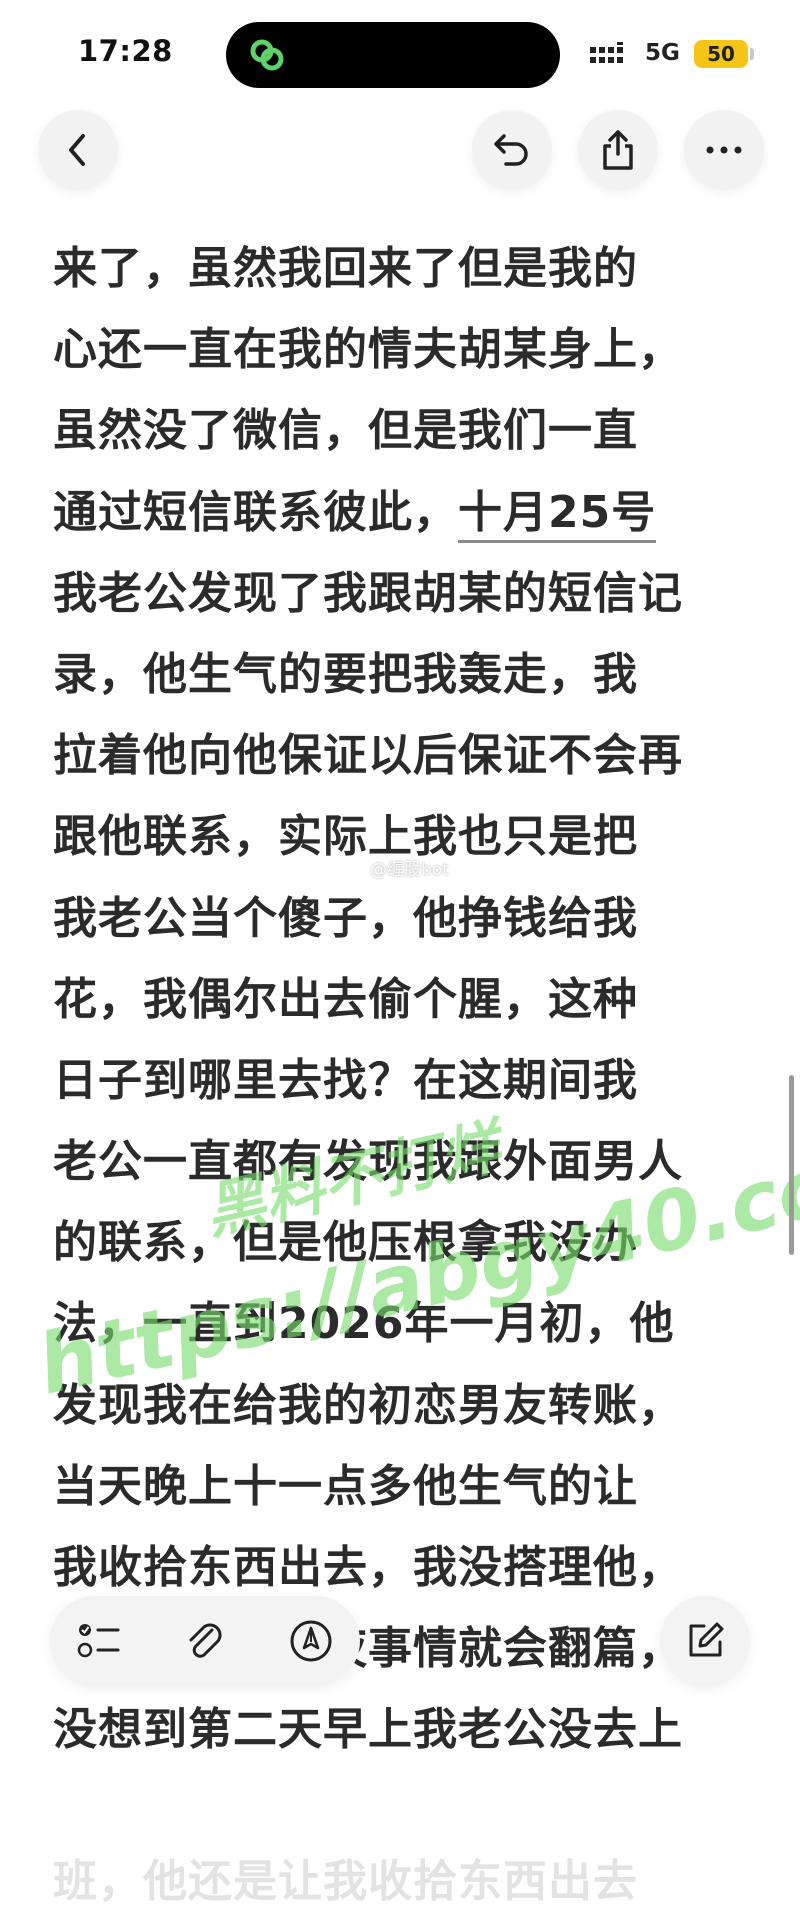 Image resolution: width=800 pixels, height=1922 pixels. I want to click on undo-button, so click(512, 150).